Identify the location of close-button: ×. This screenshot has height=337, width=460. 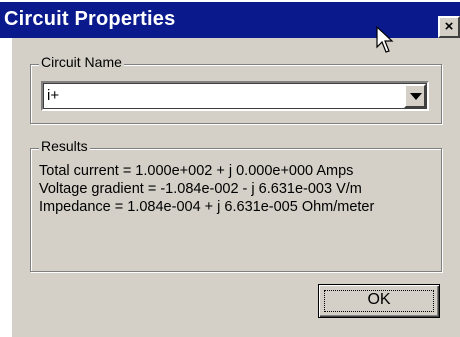
(449, 27).